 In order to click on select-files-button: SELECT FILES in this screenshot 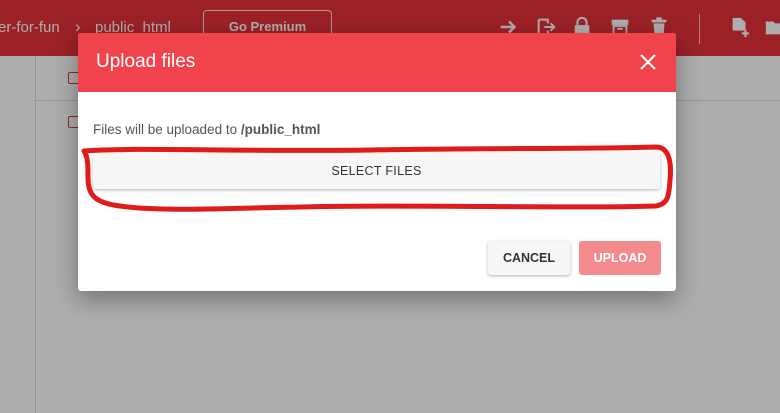, I will do `click(376, 171)`.